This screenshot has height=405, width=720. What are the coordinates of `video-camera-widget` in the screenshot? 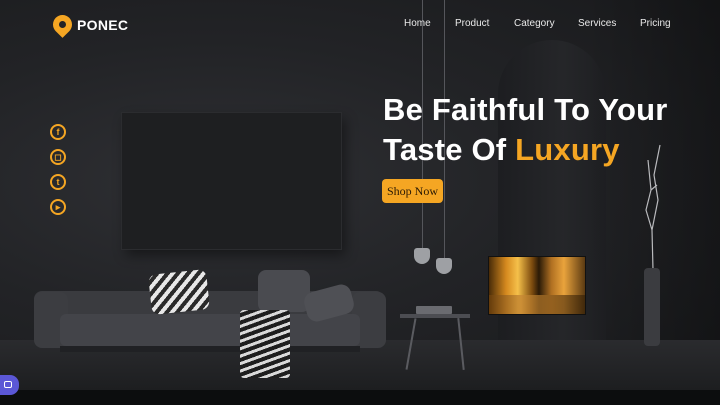 It's located at (9, 385).